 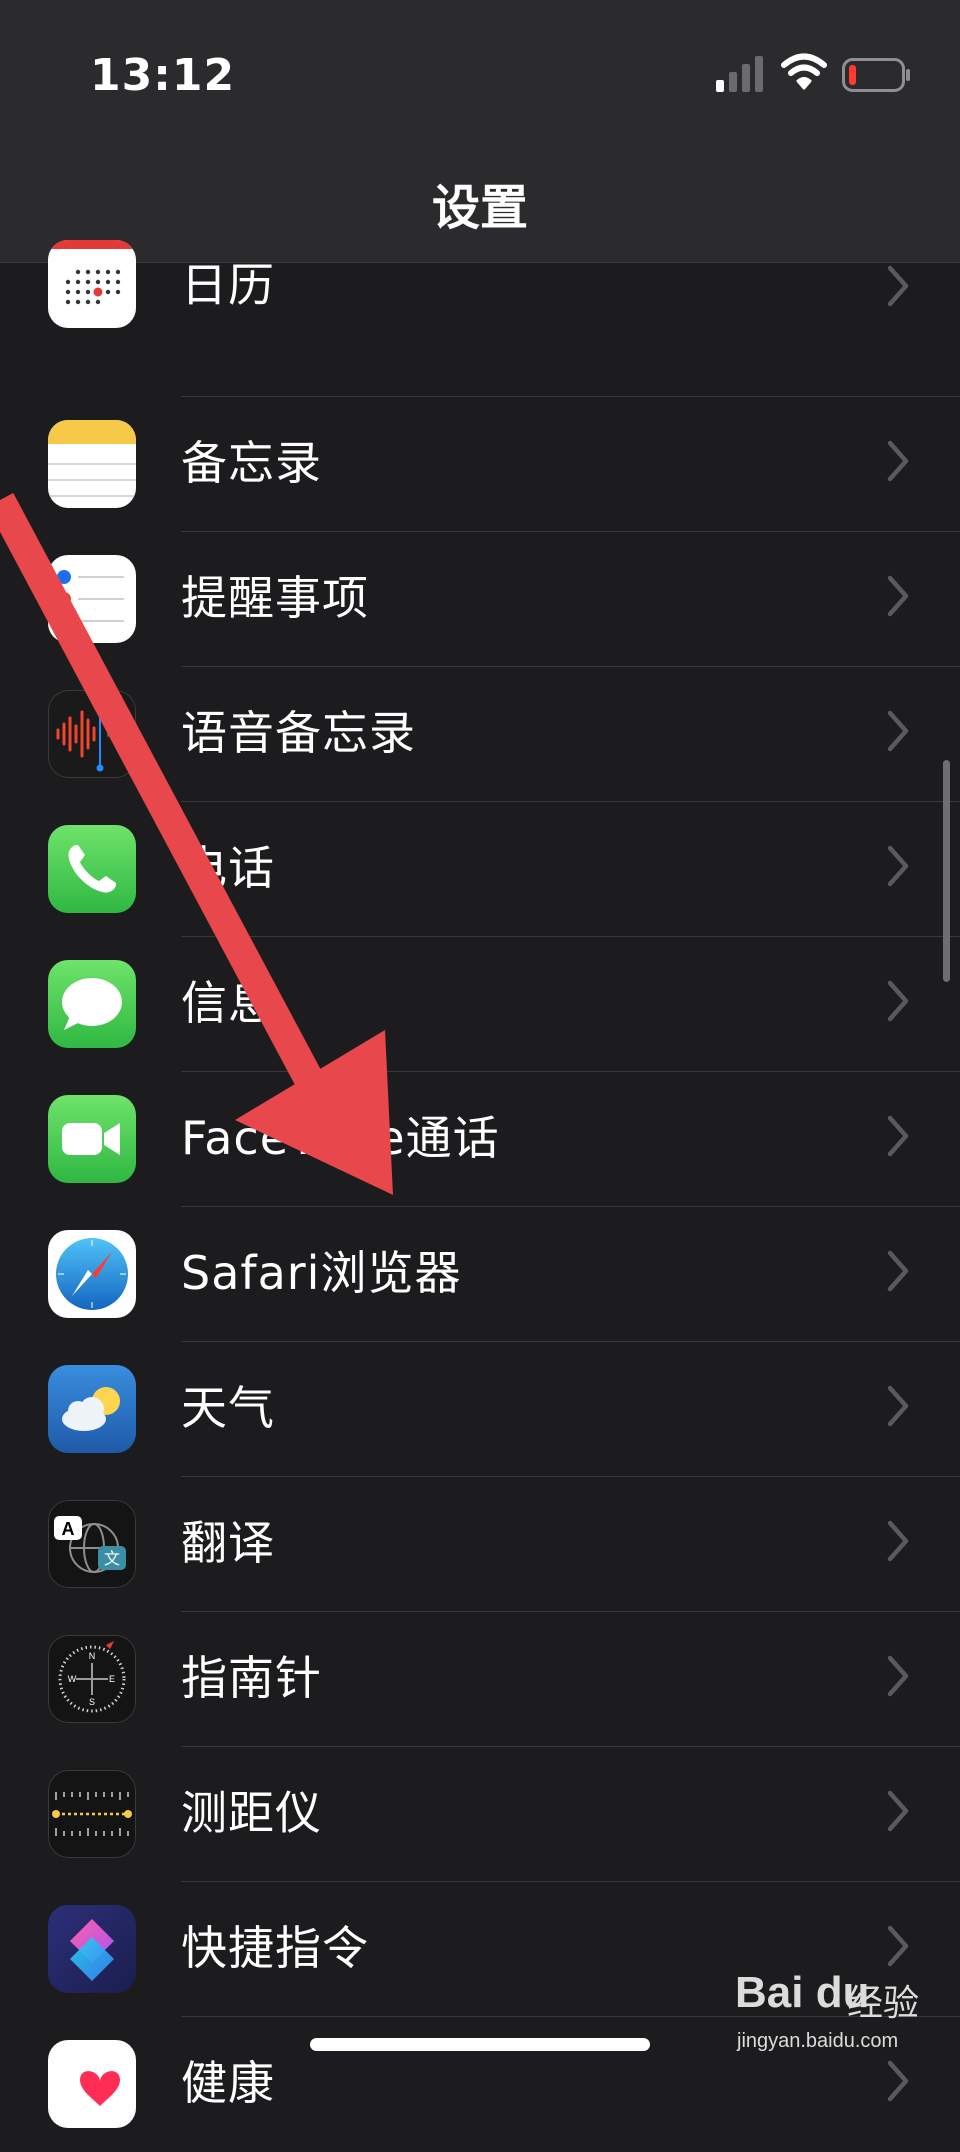 I want to click on settings-row-label: 备忘录, so click(x=251, y=463).